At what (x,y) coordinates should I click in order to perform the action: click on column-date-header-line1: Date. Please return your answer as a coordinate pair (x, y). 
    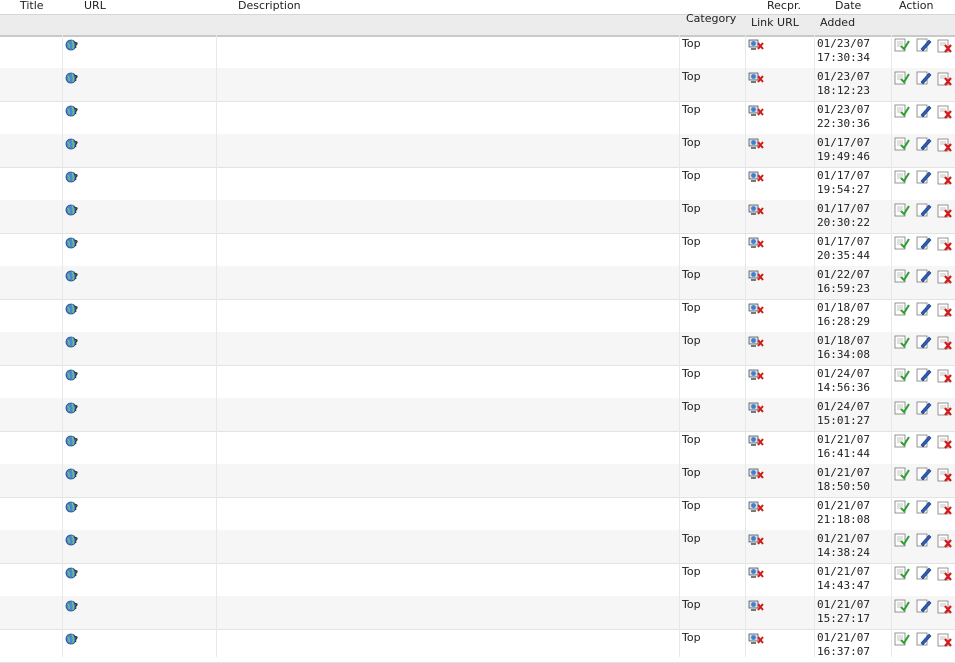
    Looking at the image, I should click on (848, 6).